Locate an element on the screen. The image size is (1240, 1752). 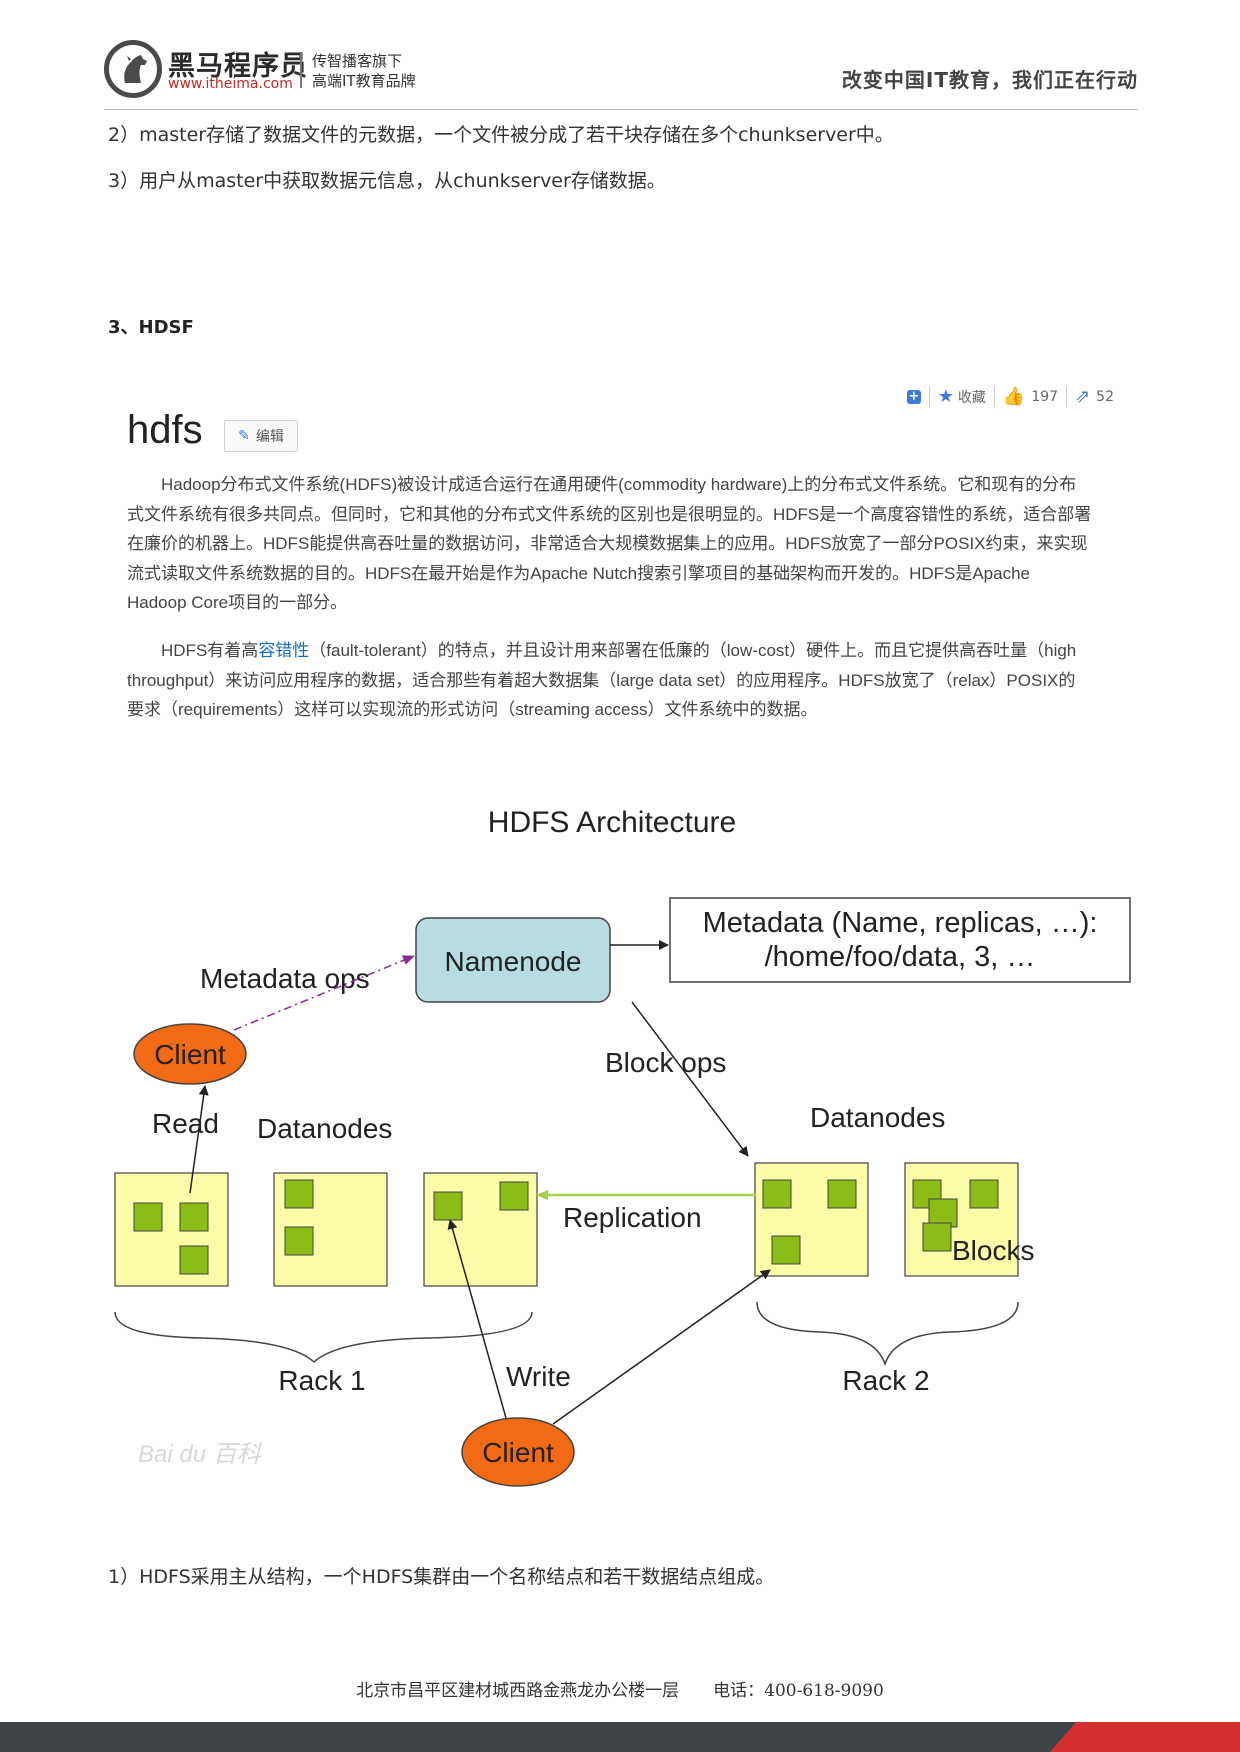
edit-button: ✎ 编辑 is located at coordinates (261, 436).